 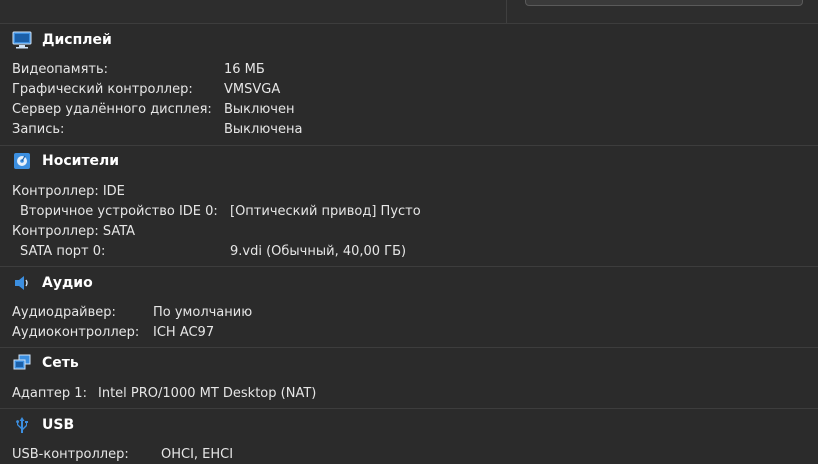 I want to click on display-row-remote: Сервер удалённого дисплея: Выключен, so click(x=153, y=109).